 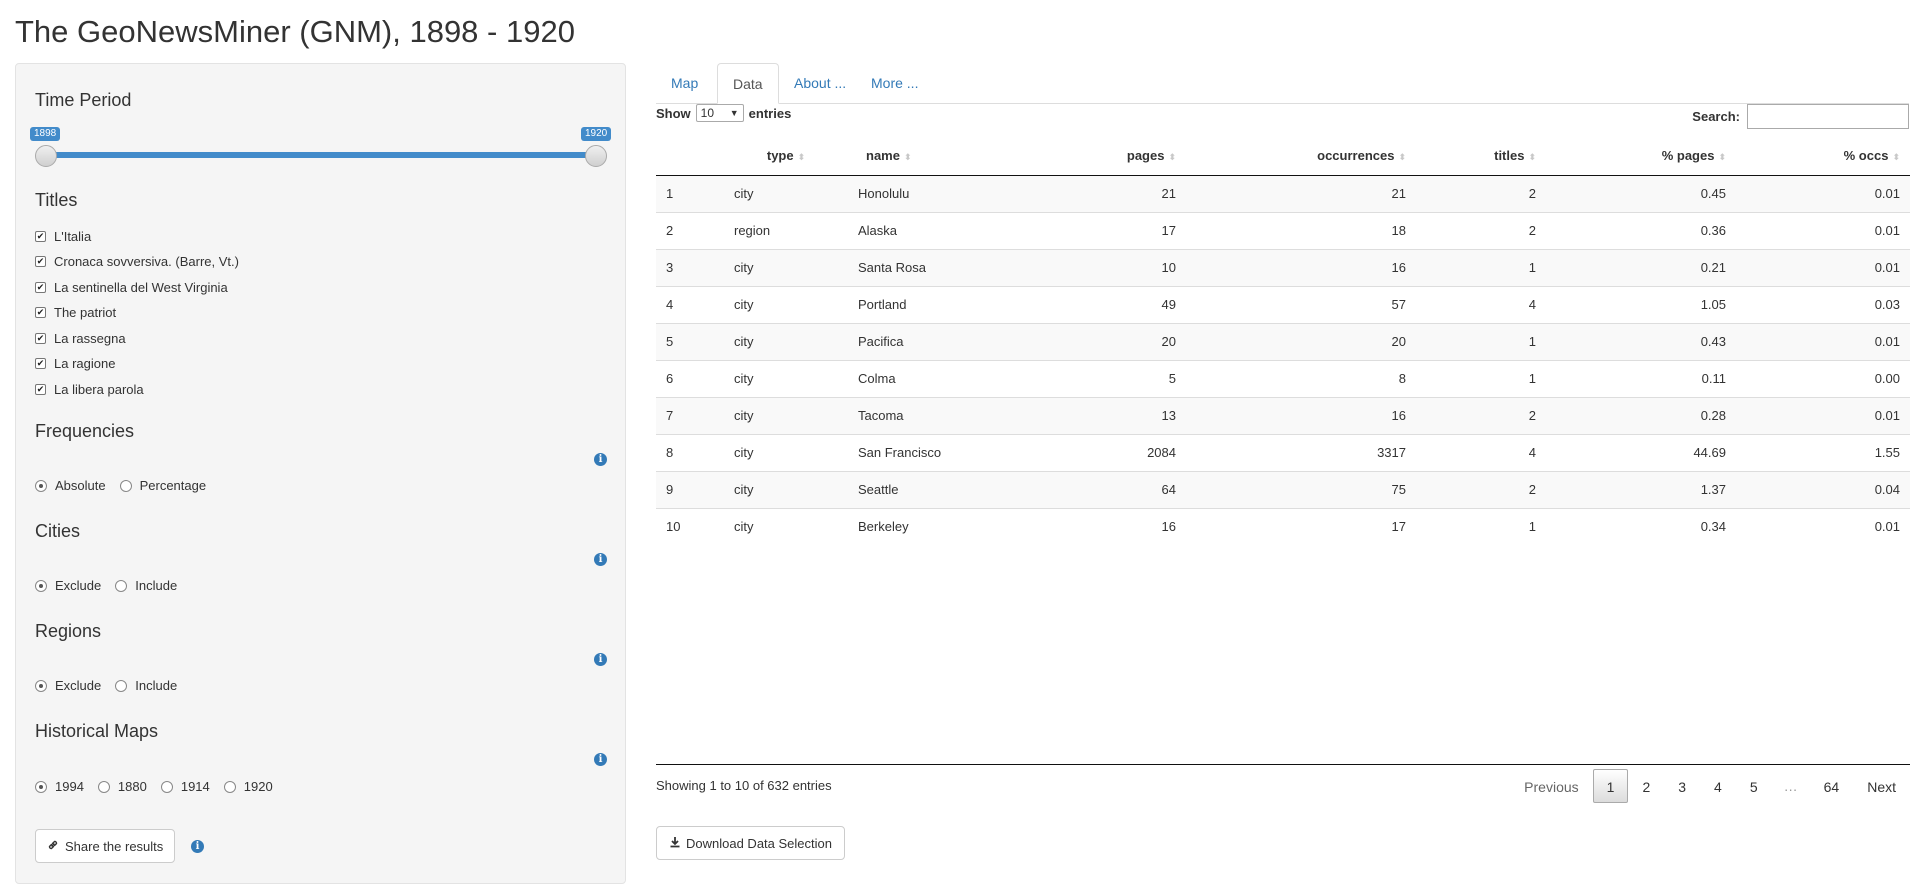 What do you see at coordinates (1682, 786) in the screenshot?
I see `page-button-3: 3` at bounding box center [1682, 786].